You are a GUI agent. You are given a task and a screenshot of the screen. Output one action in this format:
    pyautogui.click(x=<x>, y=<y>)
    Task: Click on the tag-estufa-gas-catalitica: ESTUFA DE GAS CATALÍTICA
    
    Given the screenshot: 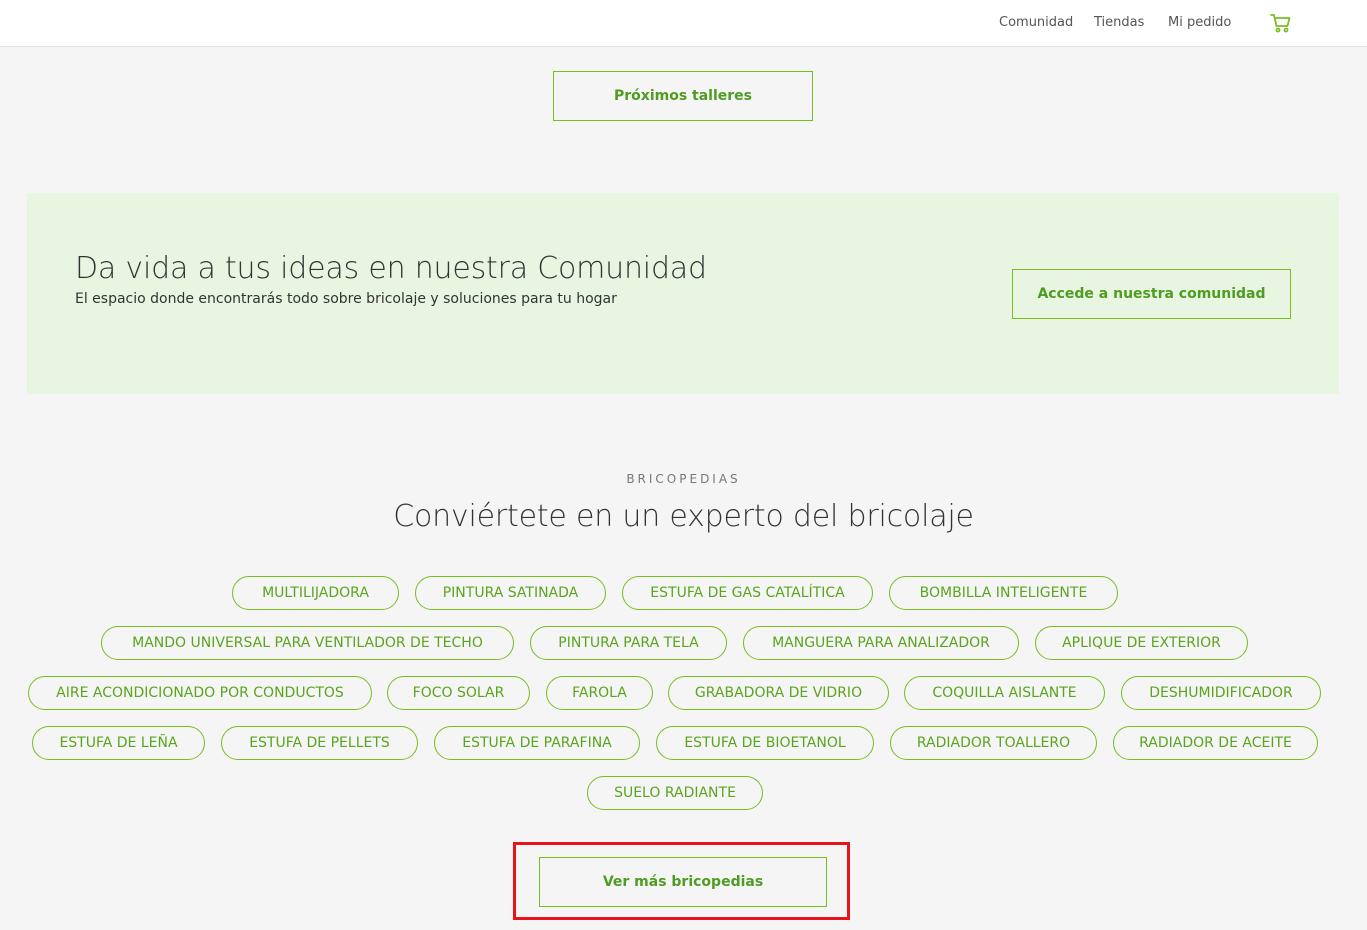 What is the action you would take?
    pyautogui.click(x=747, y=593)
    